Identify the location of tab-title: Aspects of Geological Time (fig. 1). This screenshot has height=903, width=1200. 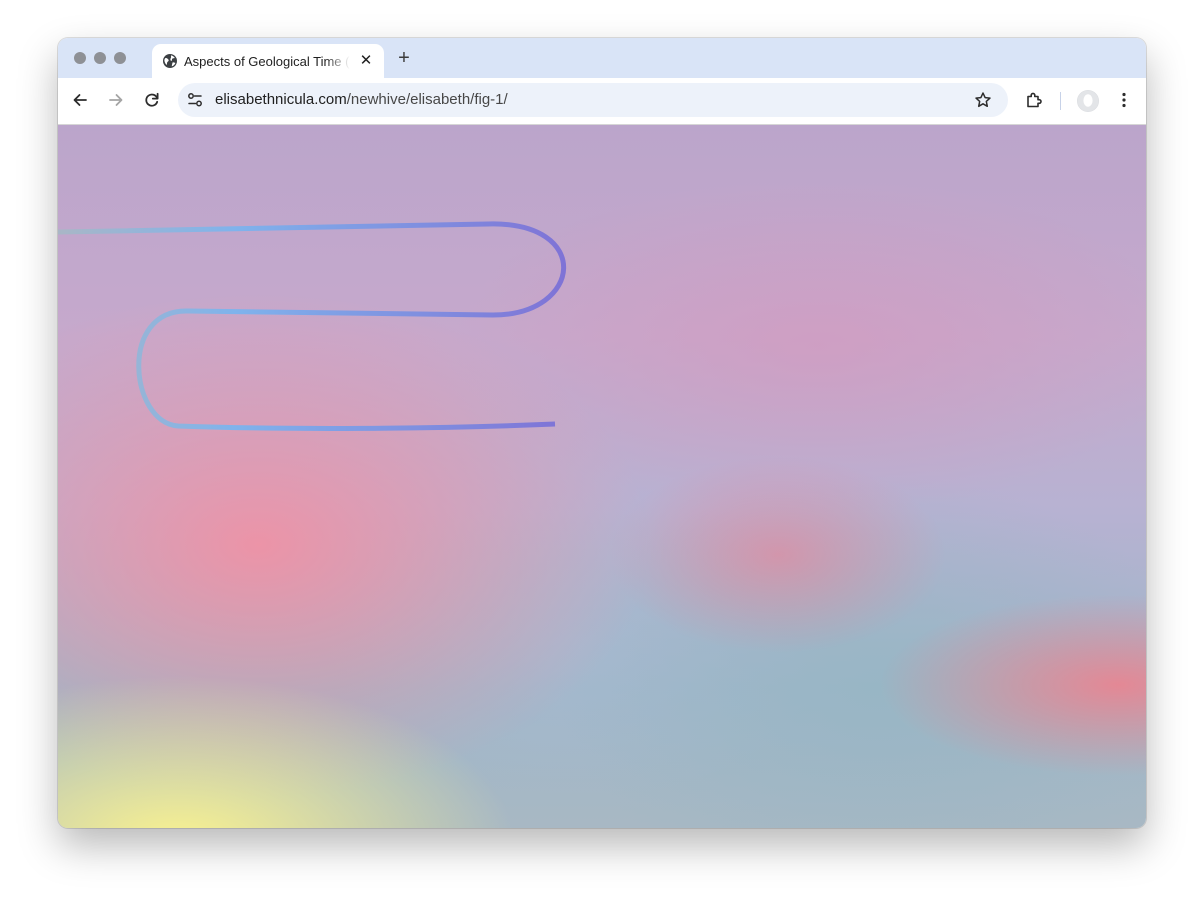
(267, 61).